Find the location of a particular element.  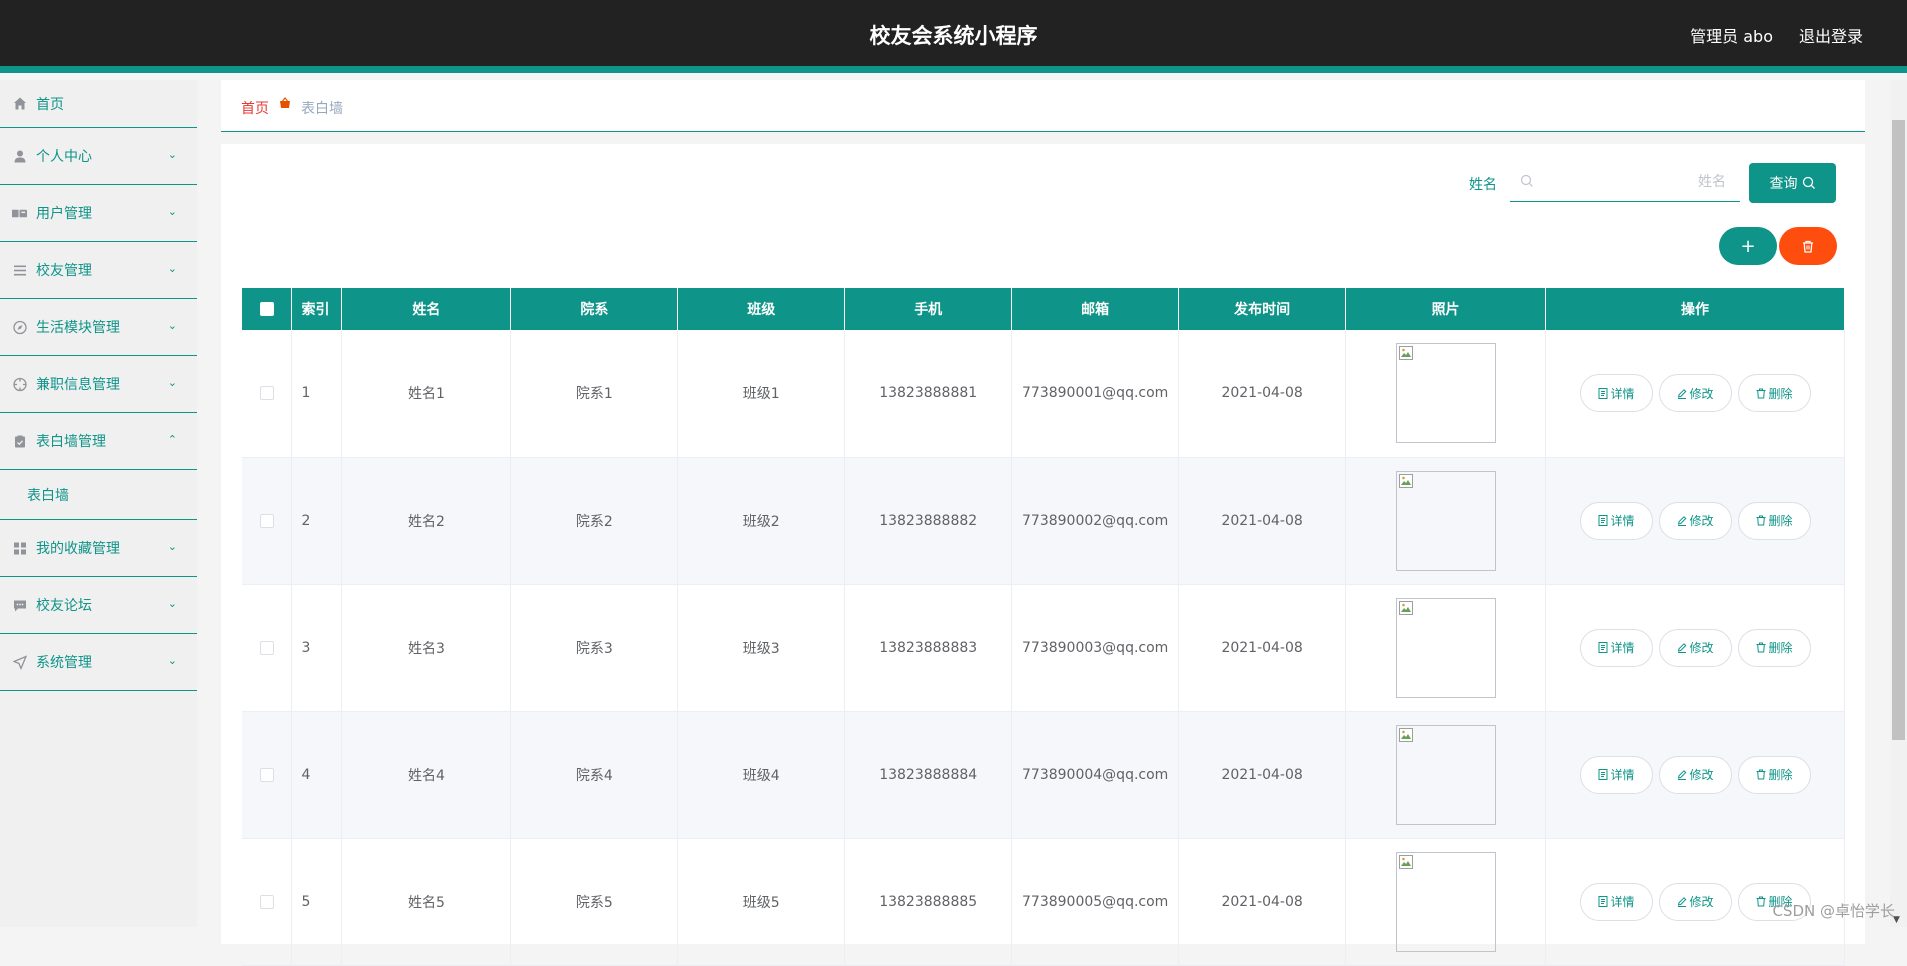

app-title: 校友会系统小程序 is located at coordinates (953, 35).